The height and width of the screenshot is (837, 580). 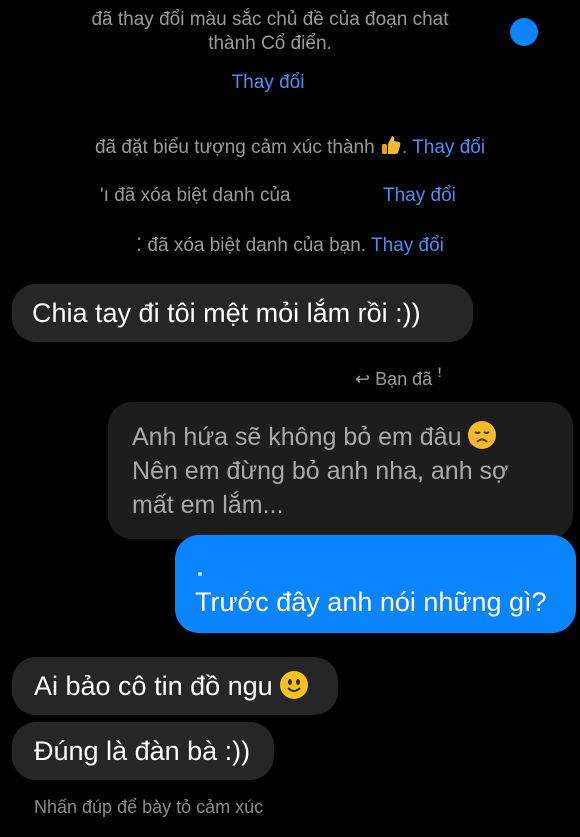 I want to click on theme-change-link: Thay đổi, so click(x=268, y=83).